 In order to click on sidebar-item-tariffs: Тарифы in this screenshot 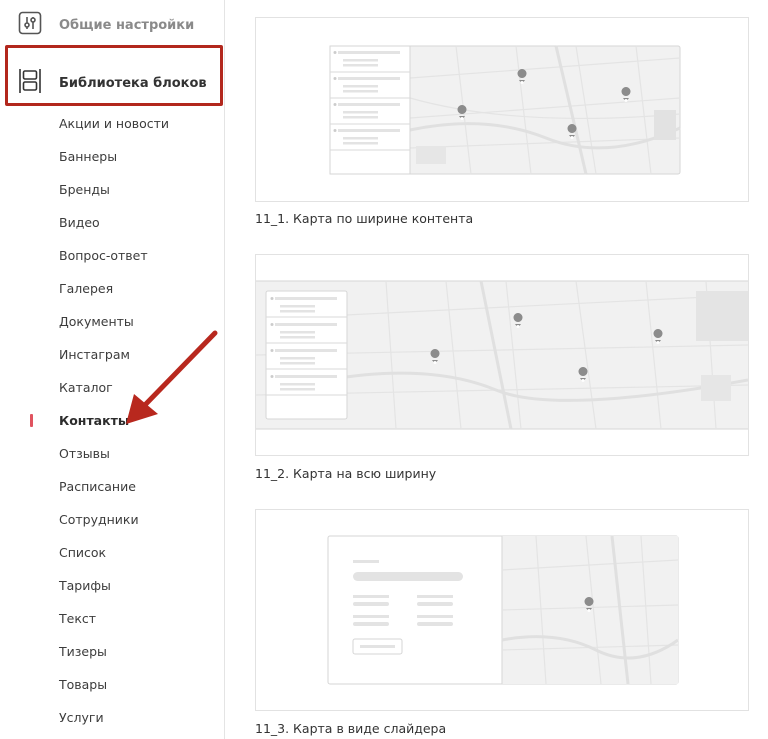, I will do `click(114, 585)`.